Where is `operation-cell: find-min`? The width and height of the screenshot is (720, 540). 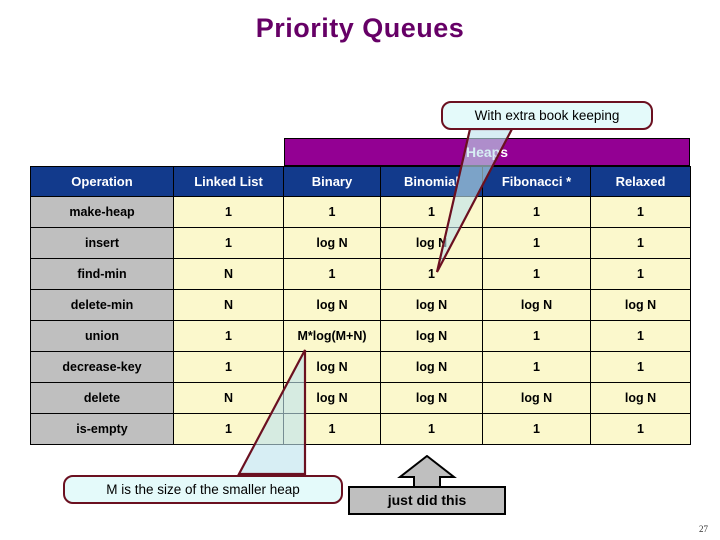
operation-cell: find-min is located at coordinates (102, 274).